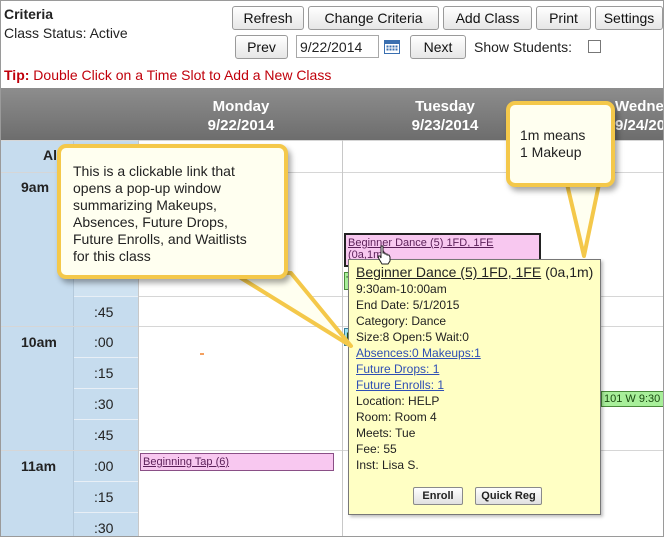 The image size is (664, 537). What do you see at coordinates (448, 272) in the screenshot?
I see `popup-class-link: Beginner Dance (5) 1FD, 1FE` at bounding box center [448, 272].